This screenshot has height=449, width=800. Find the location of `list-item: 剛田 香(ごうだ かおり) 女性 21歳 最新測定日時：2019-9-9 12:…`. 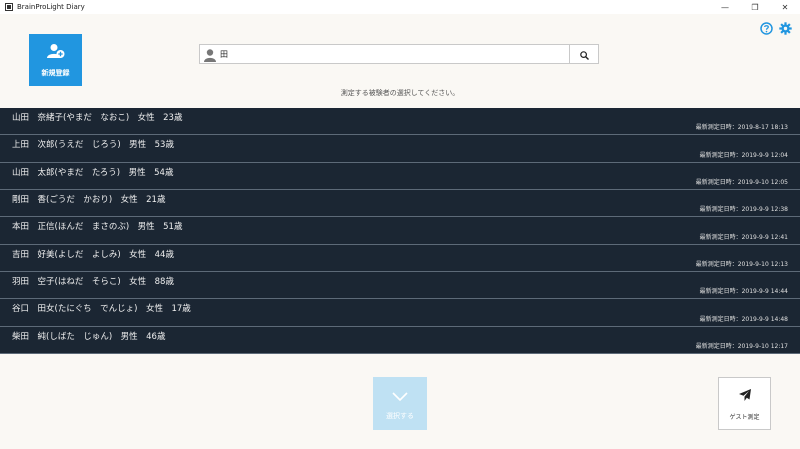

list-item: 剛田 香(ごうだ かおり) 女性 21歳 最新測定日時：2019-9-9 12:… is located at coordinates (400, 203).